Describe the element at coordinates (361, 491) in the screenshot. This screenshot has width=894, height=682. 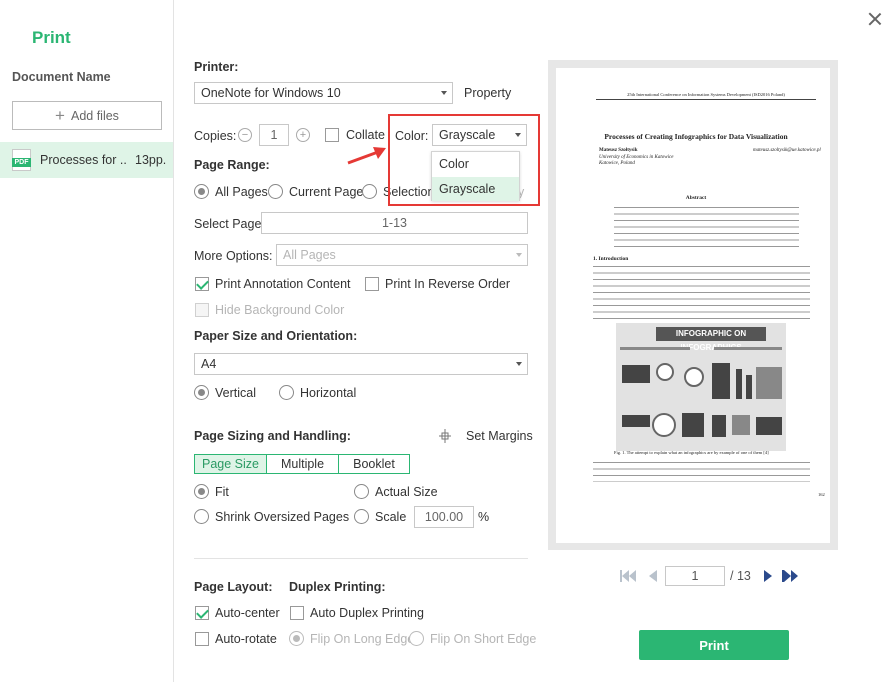
I see `actual-size-radio` at that location.